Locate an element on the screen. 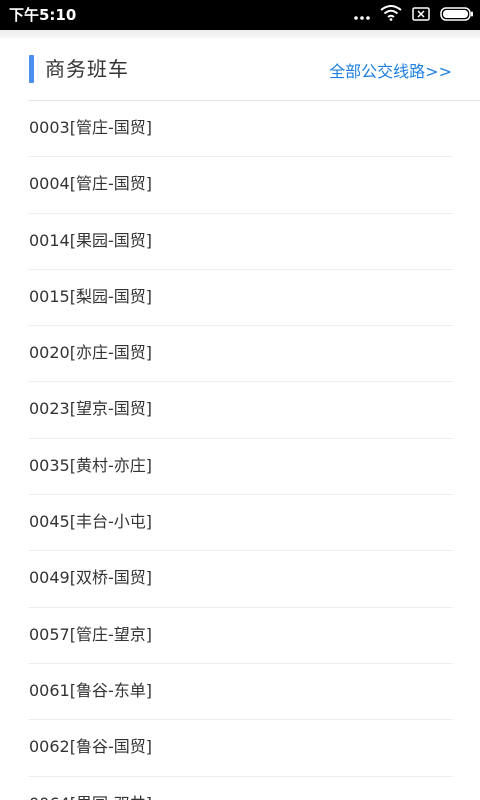  route-list-item: 0003[管庄-国贸] is located at coordinates (240, 129).